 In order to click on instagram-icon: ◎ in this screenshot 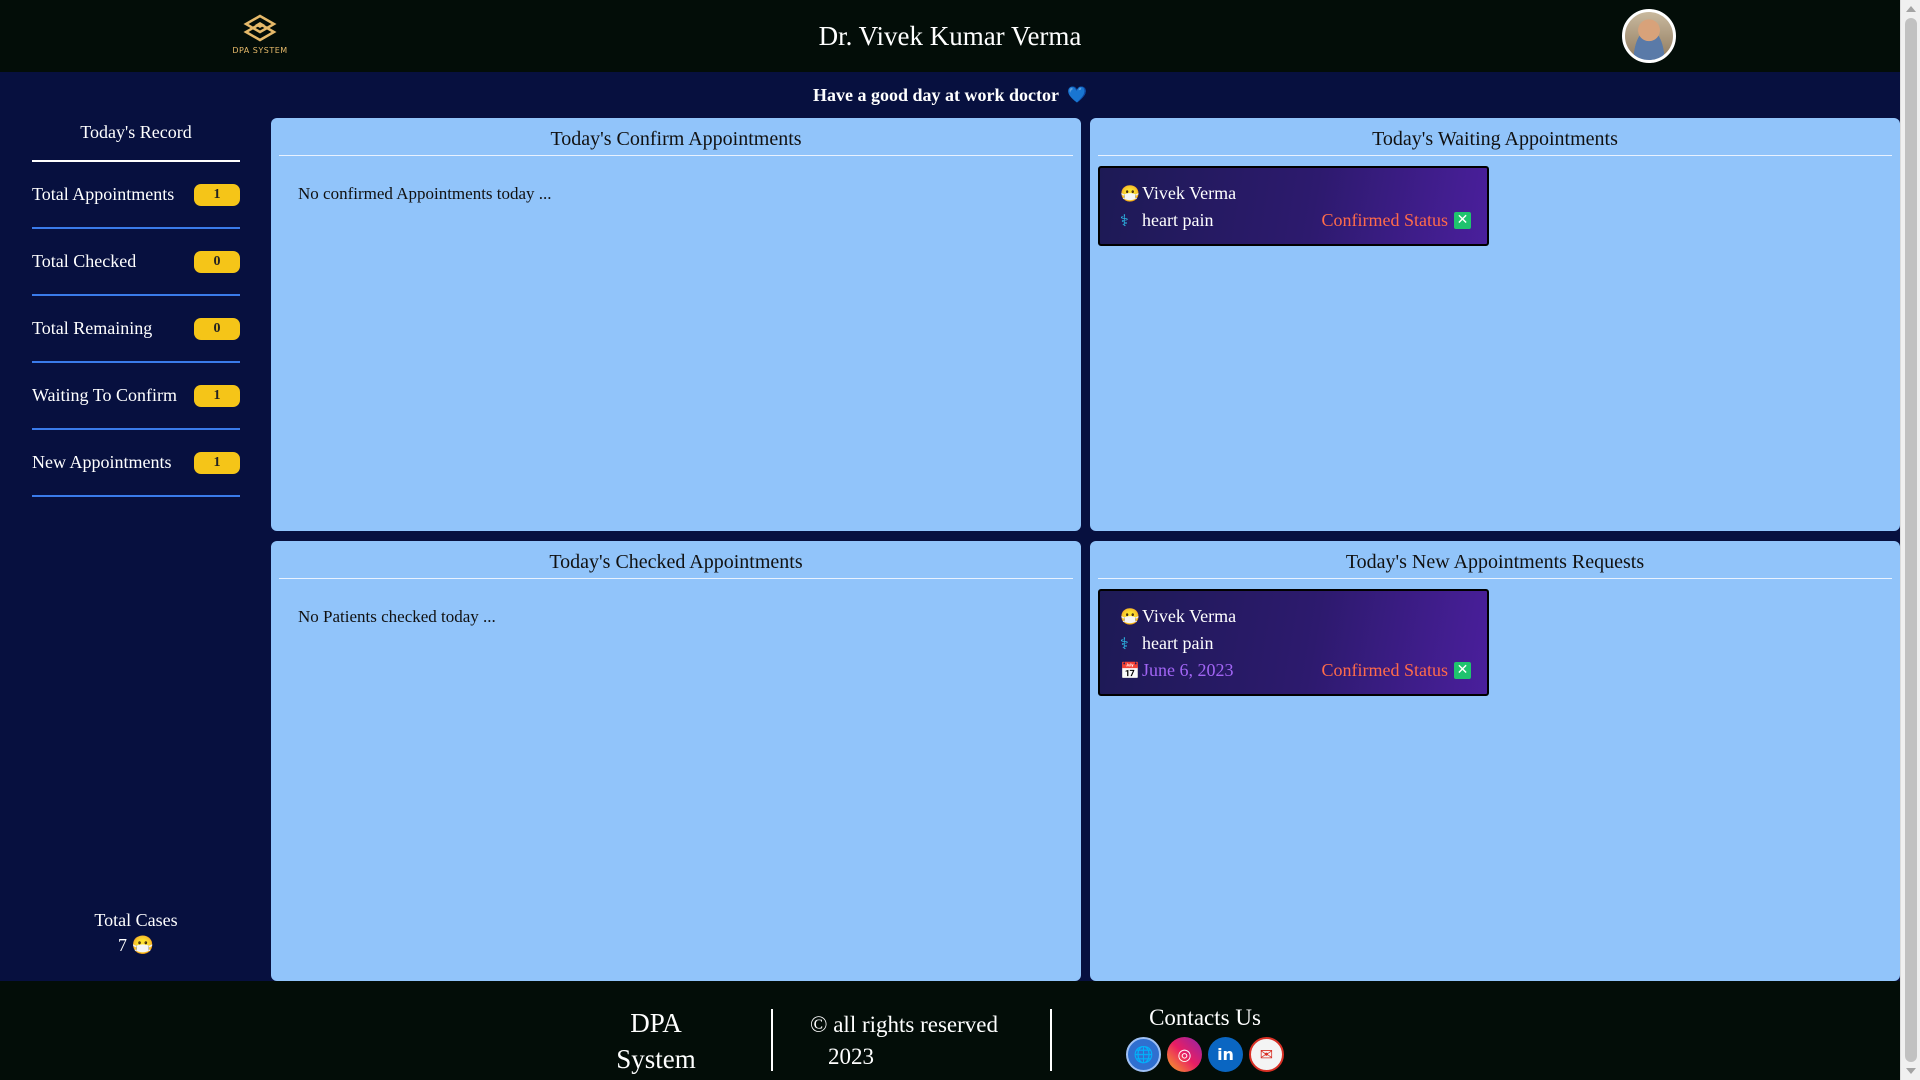, I will do `click(1184, 1054)`.